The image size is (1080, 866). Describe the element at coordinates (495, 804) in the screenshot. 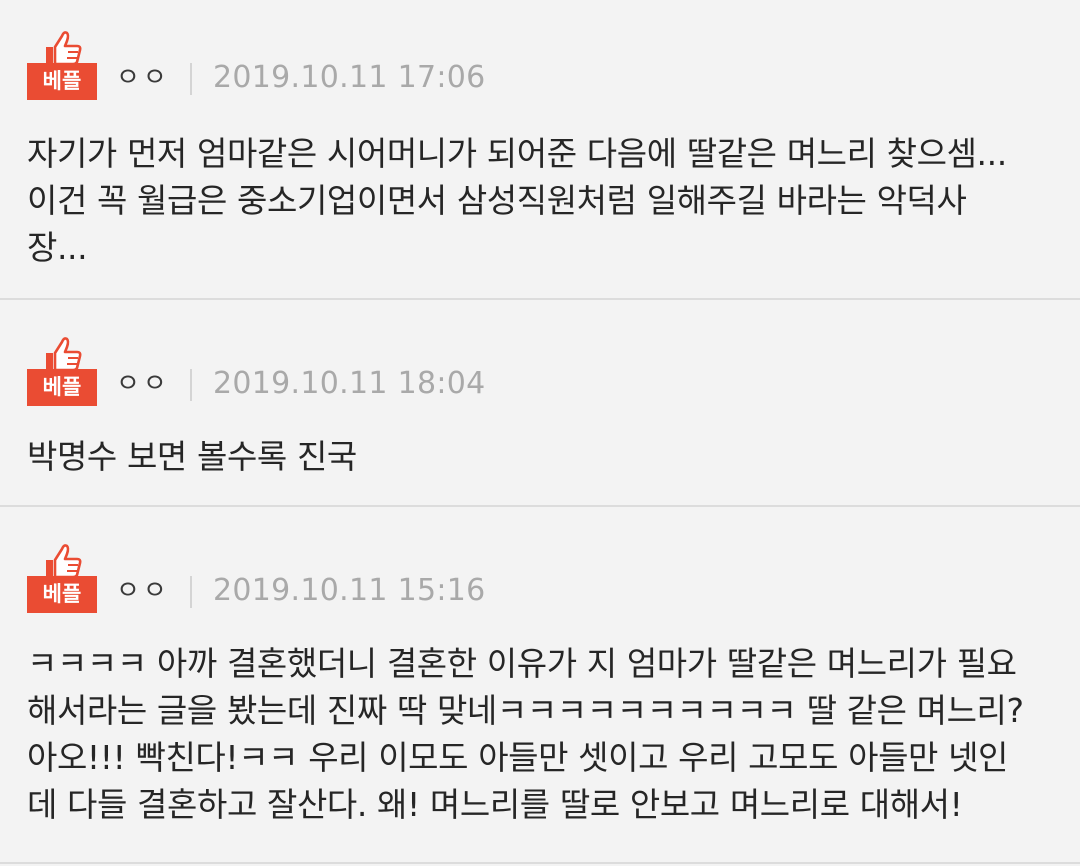

I see `comment-line: 데 다들 결혼하고 잘산다. 왜! 며느리를 딸로 안보고 며느리로 대해서!` at that location.